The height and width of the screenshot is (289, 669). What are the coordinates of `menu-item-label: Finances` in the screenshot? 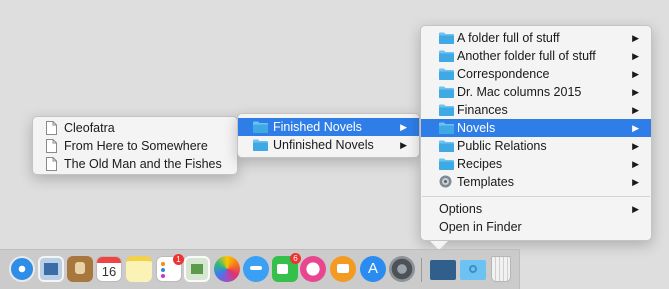 It's located at (482, 110).